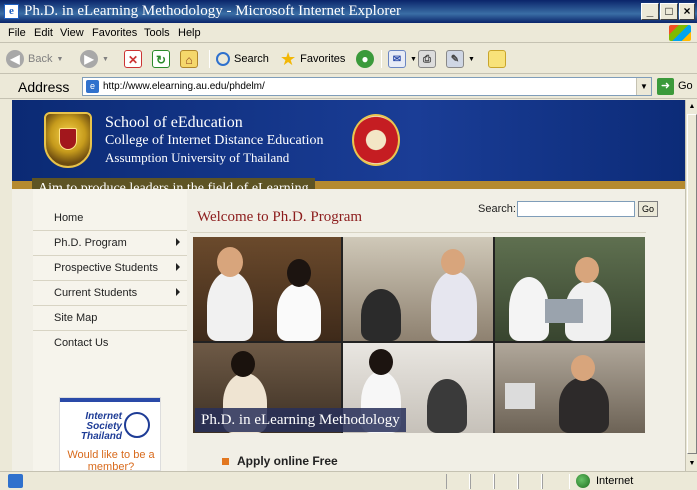 The height and width of the screenshot is (490, 697). I want to click on photo-group-study, so click(418, 289).